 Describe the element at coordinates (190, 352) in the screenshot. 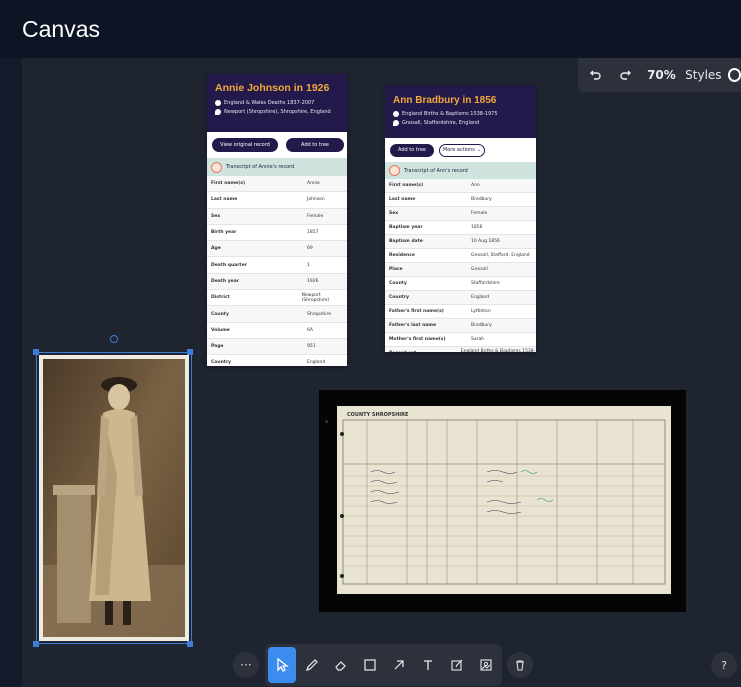

I see `resize-handle-tr` at that location.